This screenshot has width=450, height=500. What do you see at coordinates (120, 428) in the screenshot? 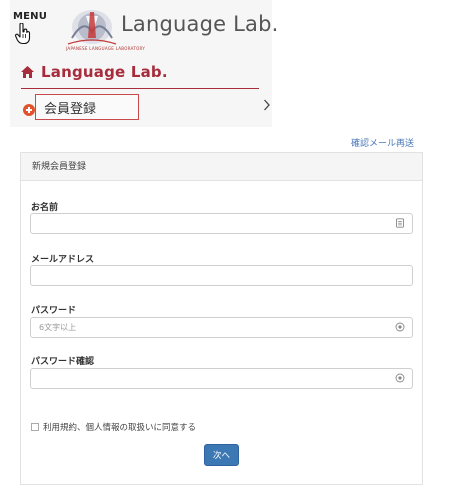
I see `terms-agree-label: 利用規約、個人情報の取扱いに同意する` at bounding box center [120, 428].